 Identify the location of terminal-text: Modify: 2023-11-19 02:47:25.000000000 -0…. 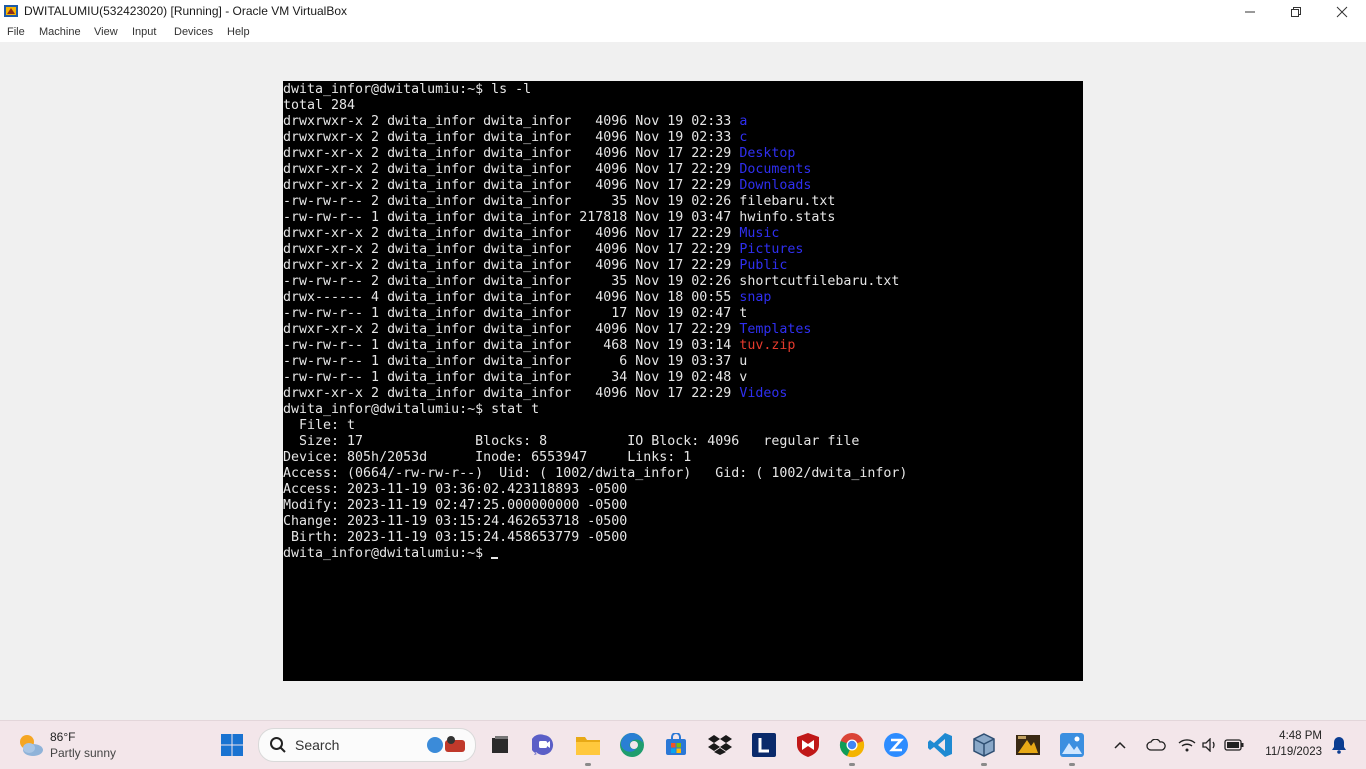
(455, 505).